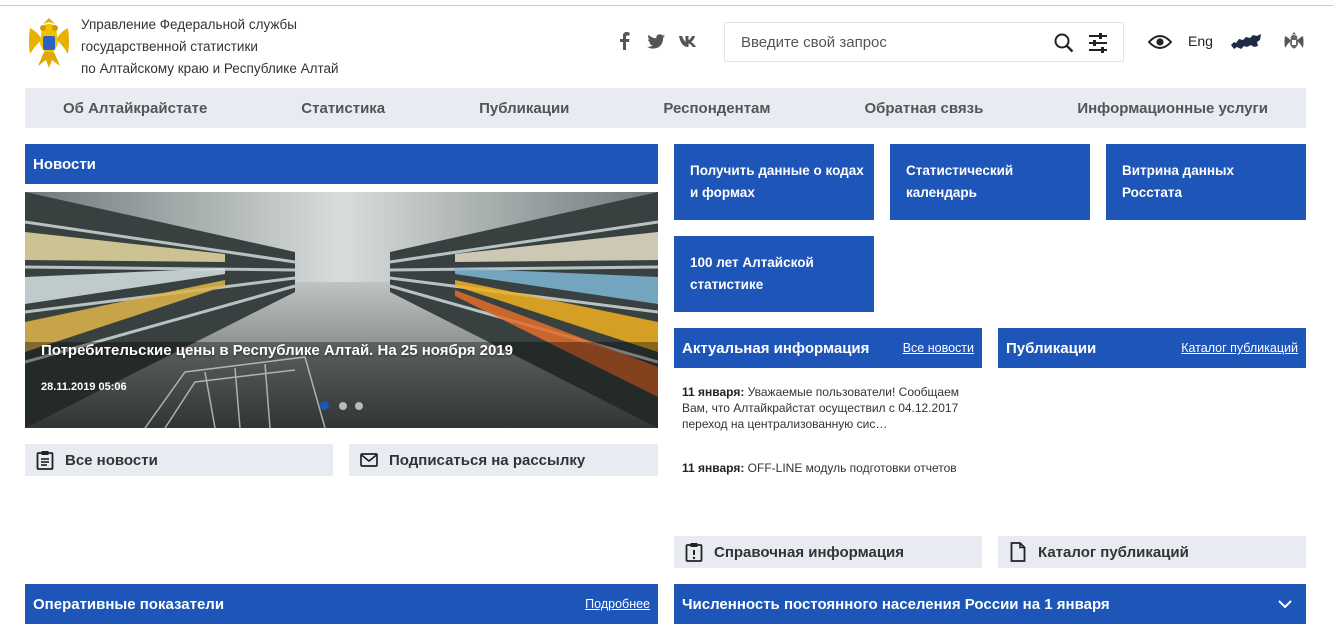 This screenshot has width=1333, height=631. What do you see at coordinates (938, 348) in the screenshot?
I see `actual-info-all-news-link: Все новости` at bounding box center [938, 348].